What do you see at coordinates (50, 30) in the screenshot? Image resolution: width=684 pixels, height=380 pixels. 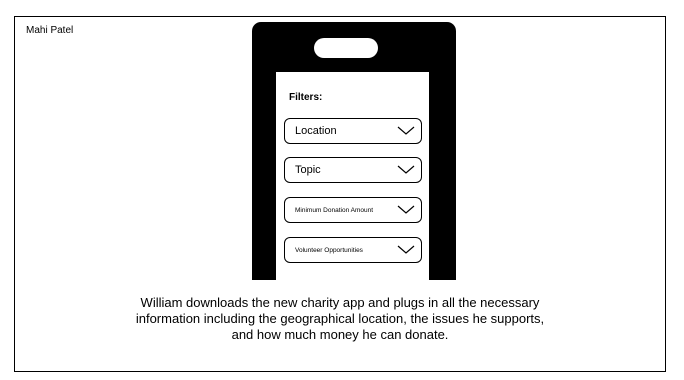 I see `author-name: Mahi Patel` at bounding box center [50, 30].